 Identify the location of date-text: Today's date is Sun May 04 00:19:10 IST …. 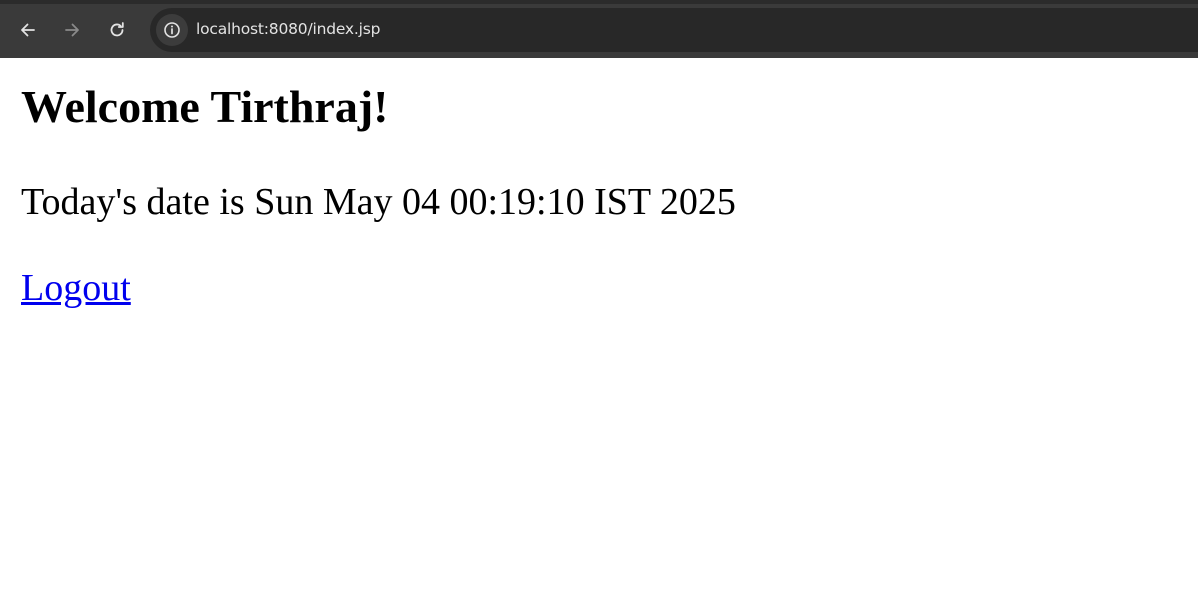
(378, 202).